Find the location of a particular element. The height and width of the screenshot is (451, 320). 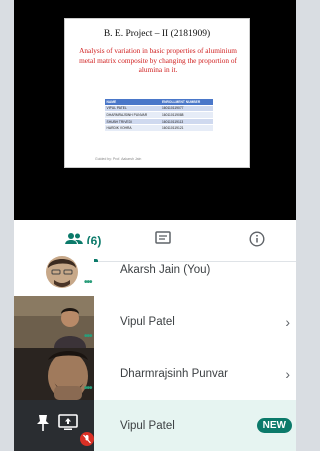

participant-row: ••• Vipul Patel › is located at coordinates (155, 322).